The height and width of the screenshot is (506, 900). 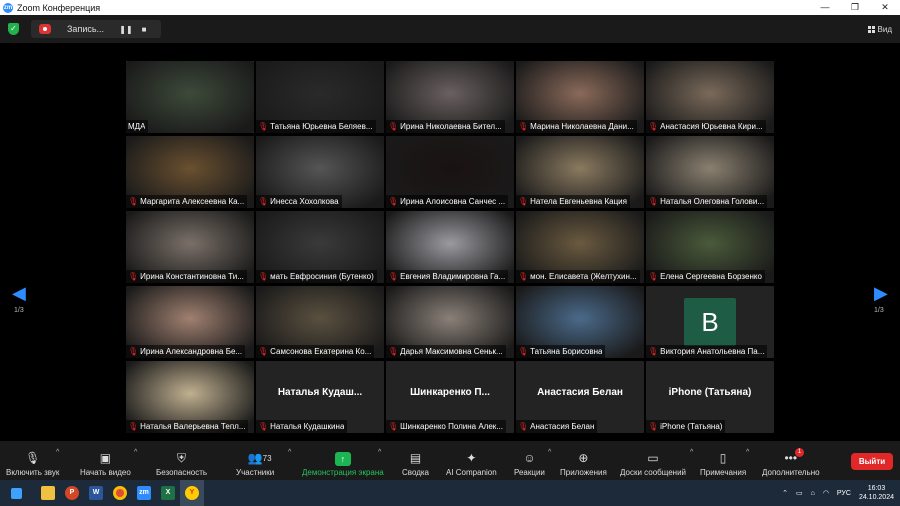 I want to click on participants-button: 👥 73 Участники, so click(x=255, y=460).